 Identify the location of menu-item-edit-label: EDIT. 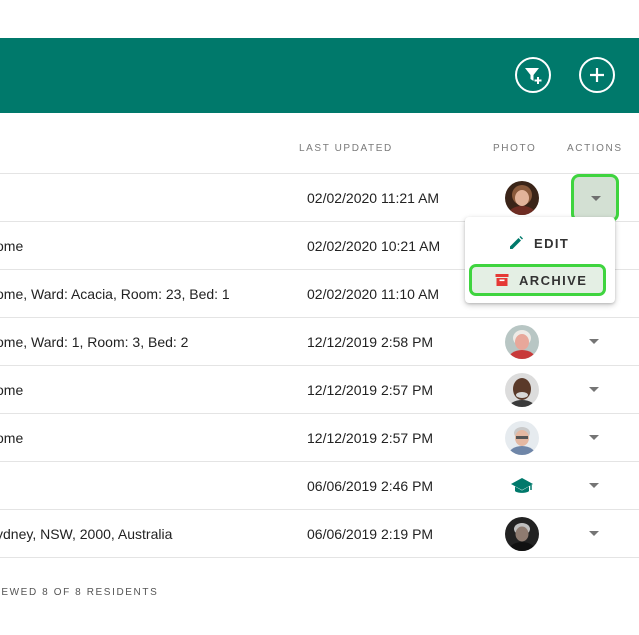
(552, 243).